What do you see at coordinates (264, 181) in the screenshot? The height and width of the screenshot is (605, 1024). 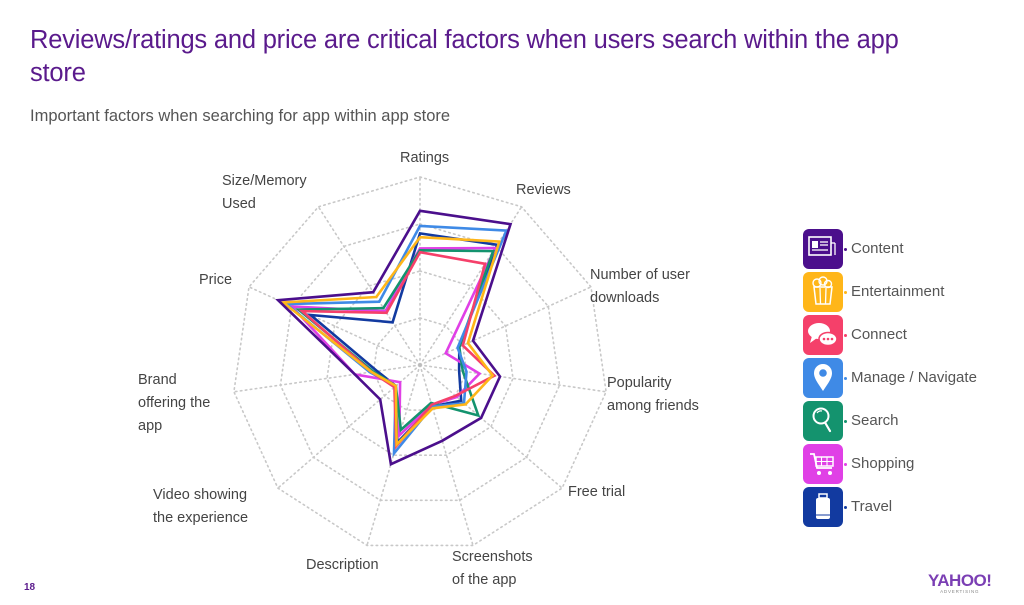 I see `axis-label-line: Size/Memory` at bounding box center [264, 181].